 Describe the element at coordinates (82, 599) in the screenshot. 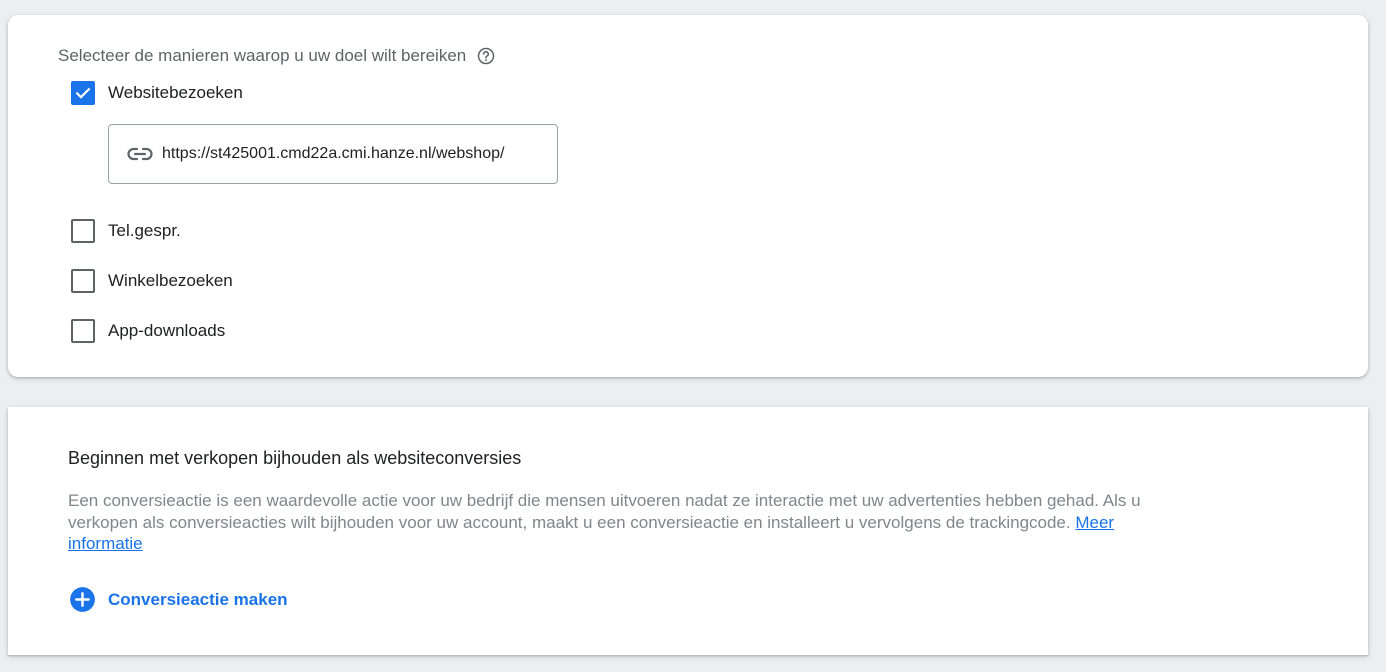

I see `add-circle-icon` at that location.